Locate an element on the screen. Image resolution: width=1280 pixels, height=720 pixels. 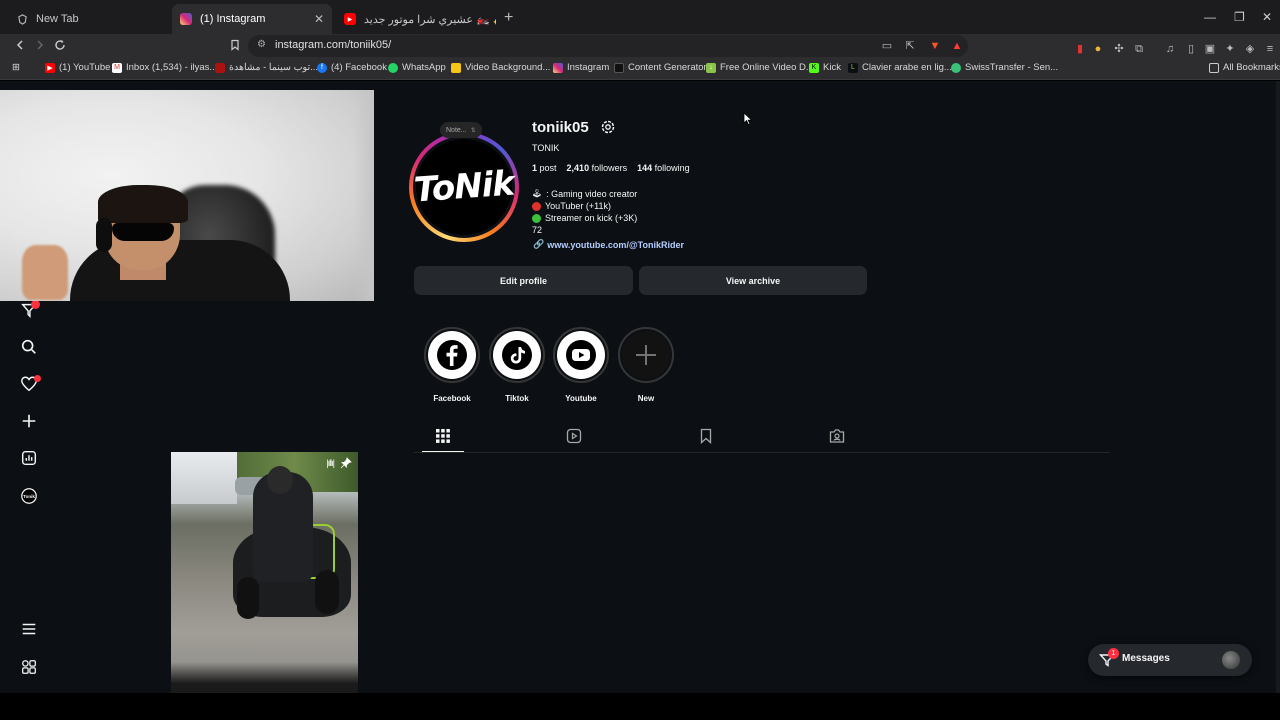
tab-instagram: (1) Instagram ✕ is located at coordinates (252, 19).